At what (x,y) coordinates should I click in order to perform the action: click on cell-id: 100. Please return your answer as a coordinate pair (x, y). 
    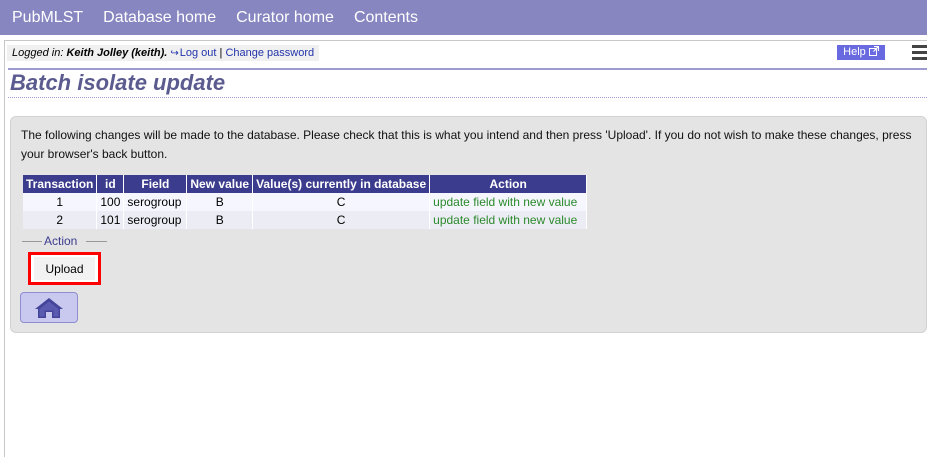
    Looking at the image, I should click on (110, 202).